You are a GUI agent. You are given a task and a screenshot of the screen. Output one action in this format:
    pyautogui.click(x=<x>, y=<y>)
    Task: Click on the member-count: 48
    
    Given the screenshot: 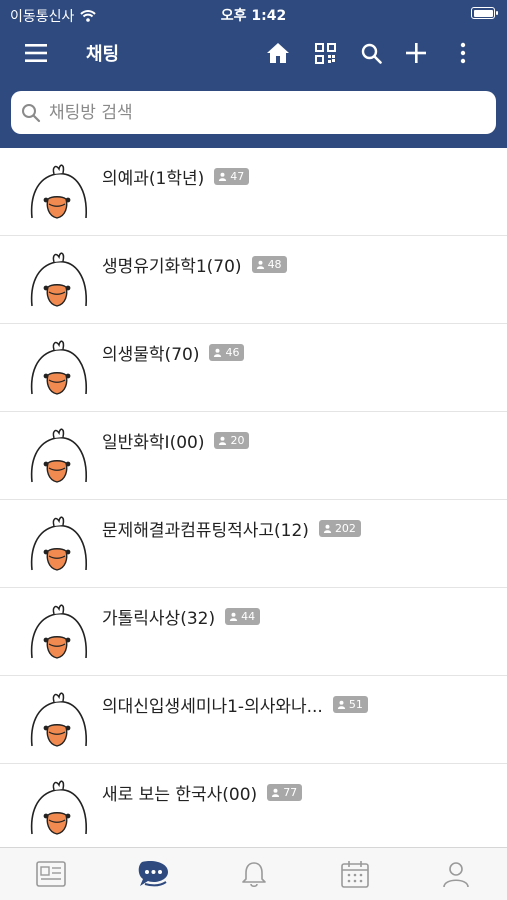 What is the action you would take?
    pyautogui.click(x=274, y=264)
    